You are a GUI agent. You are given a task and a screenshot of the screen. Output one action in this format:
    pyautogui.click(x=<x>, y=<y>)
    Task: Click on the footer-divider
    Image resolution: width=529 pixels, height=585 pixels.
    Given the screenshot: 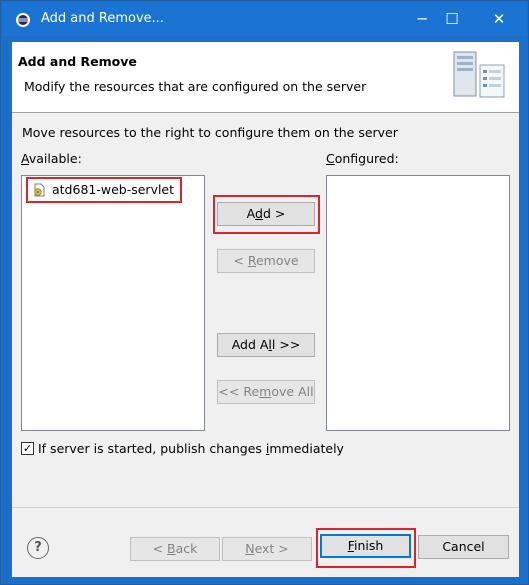 What is the action you would take?
    pyautogui.click(x=265, y=507)
    